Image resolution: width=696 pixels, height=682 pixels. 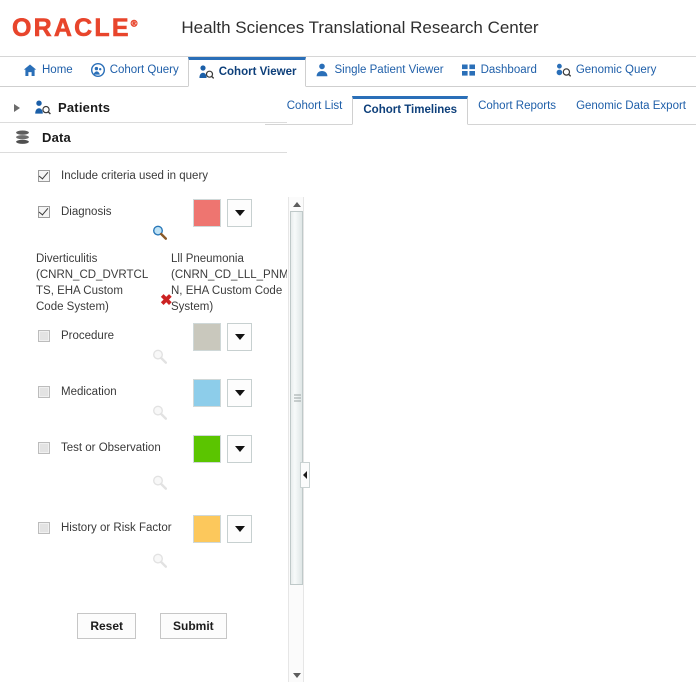 I want to click on oracle-logo: ORACLE®, so click(x=75, y=27).